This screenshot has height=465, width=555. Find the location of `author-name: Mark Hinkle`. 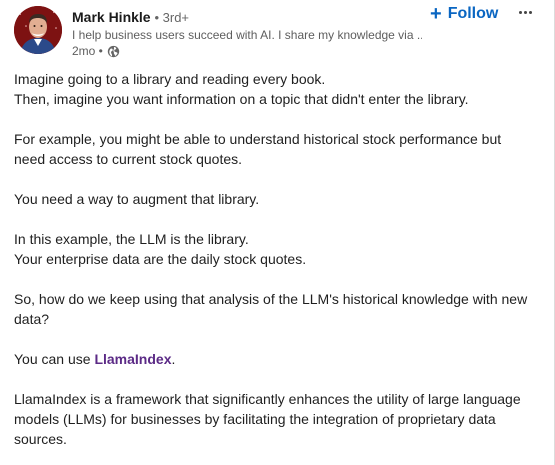

author-name: Mark Hinkle is located at coordinates (111, 17).